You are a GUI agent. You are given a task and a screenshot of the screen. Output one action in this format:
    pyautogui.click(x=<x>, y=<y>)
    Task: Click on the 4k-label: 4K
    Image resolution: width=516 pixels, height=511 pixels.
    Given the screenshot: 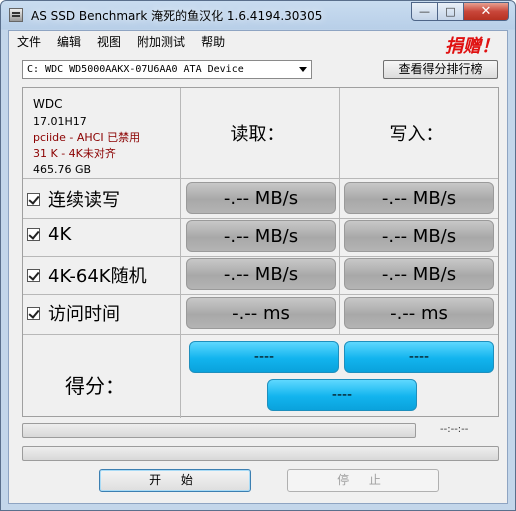 What is the action you would take?
    pyautogui.click(x=60, y=234)
    